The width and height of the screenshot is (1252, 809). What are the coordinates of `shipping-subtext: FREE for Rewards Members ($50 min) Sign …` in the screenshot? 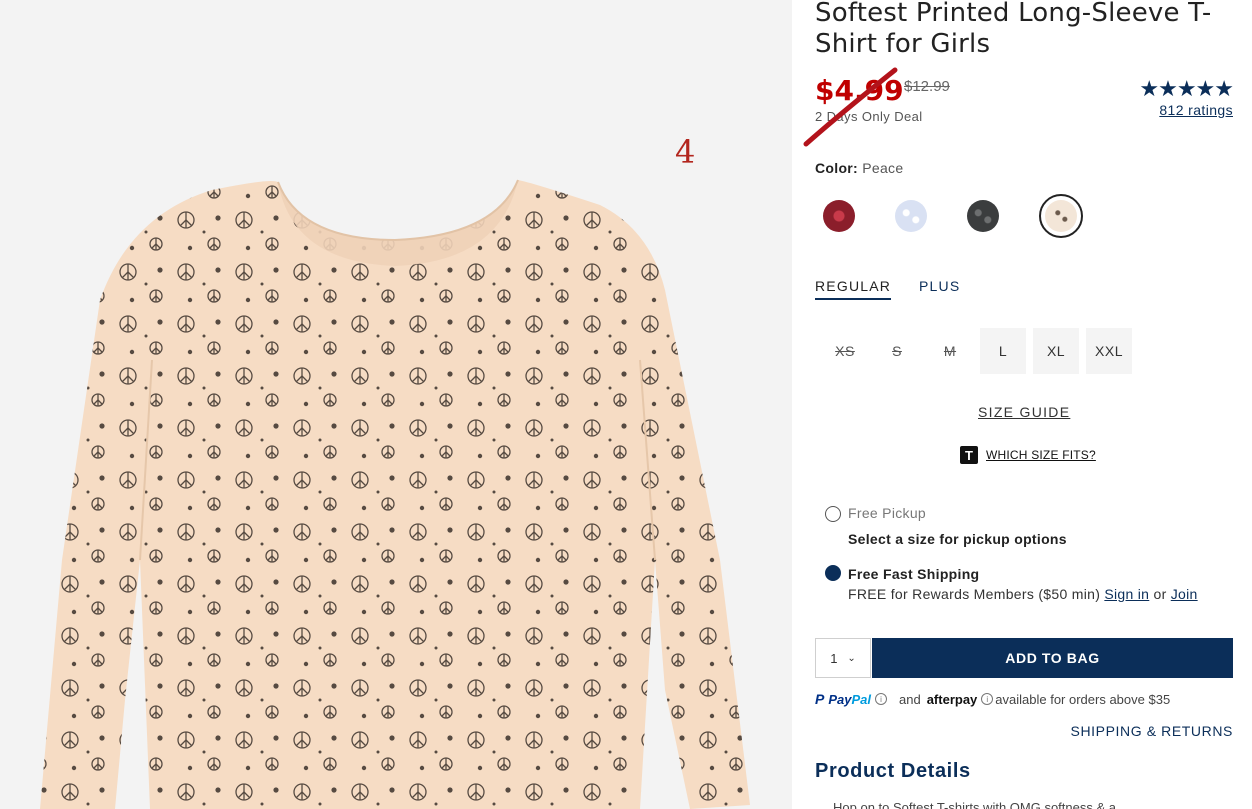 It's located at (1023, 594).